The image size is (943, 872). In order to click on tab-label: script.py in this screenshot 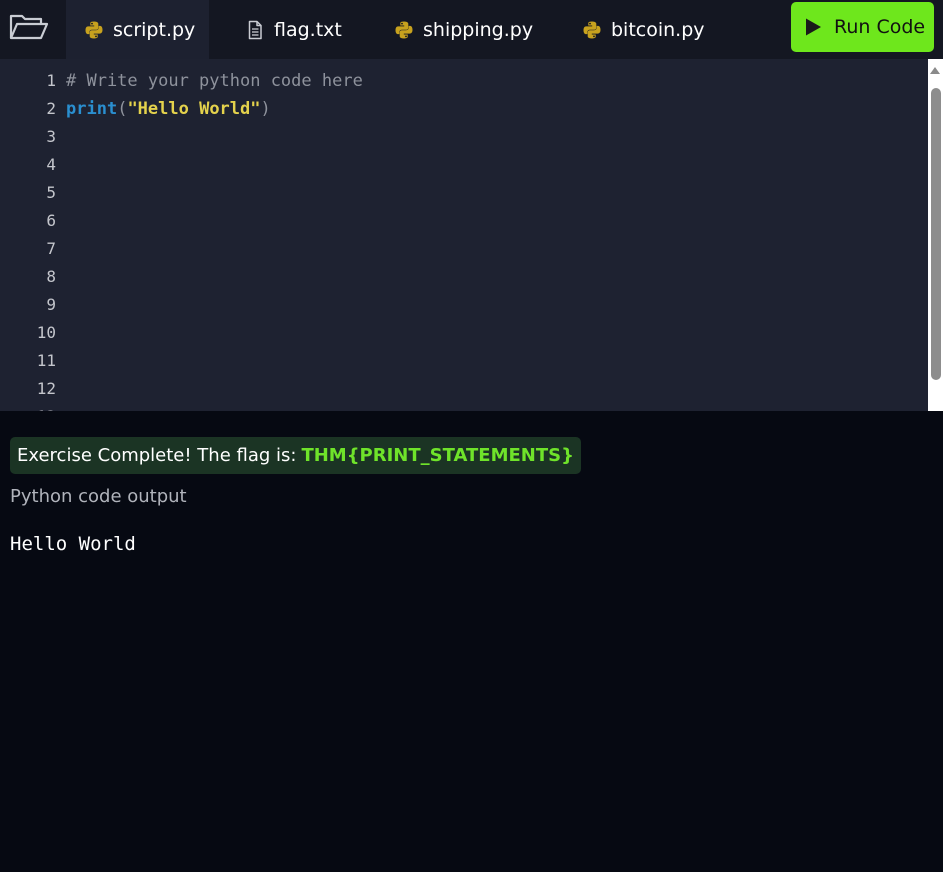, I will do `click(154, 29)`.